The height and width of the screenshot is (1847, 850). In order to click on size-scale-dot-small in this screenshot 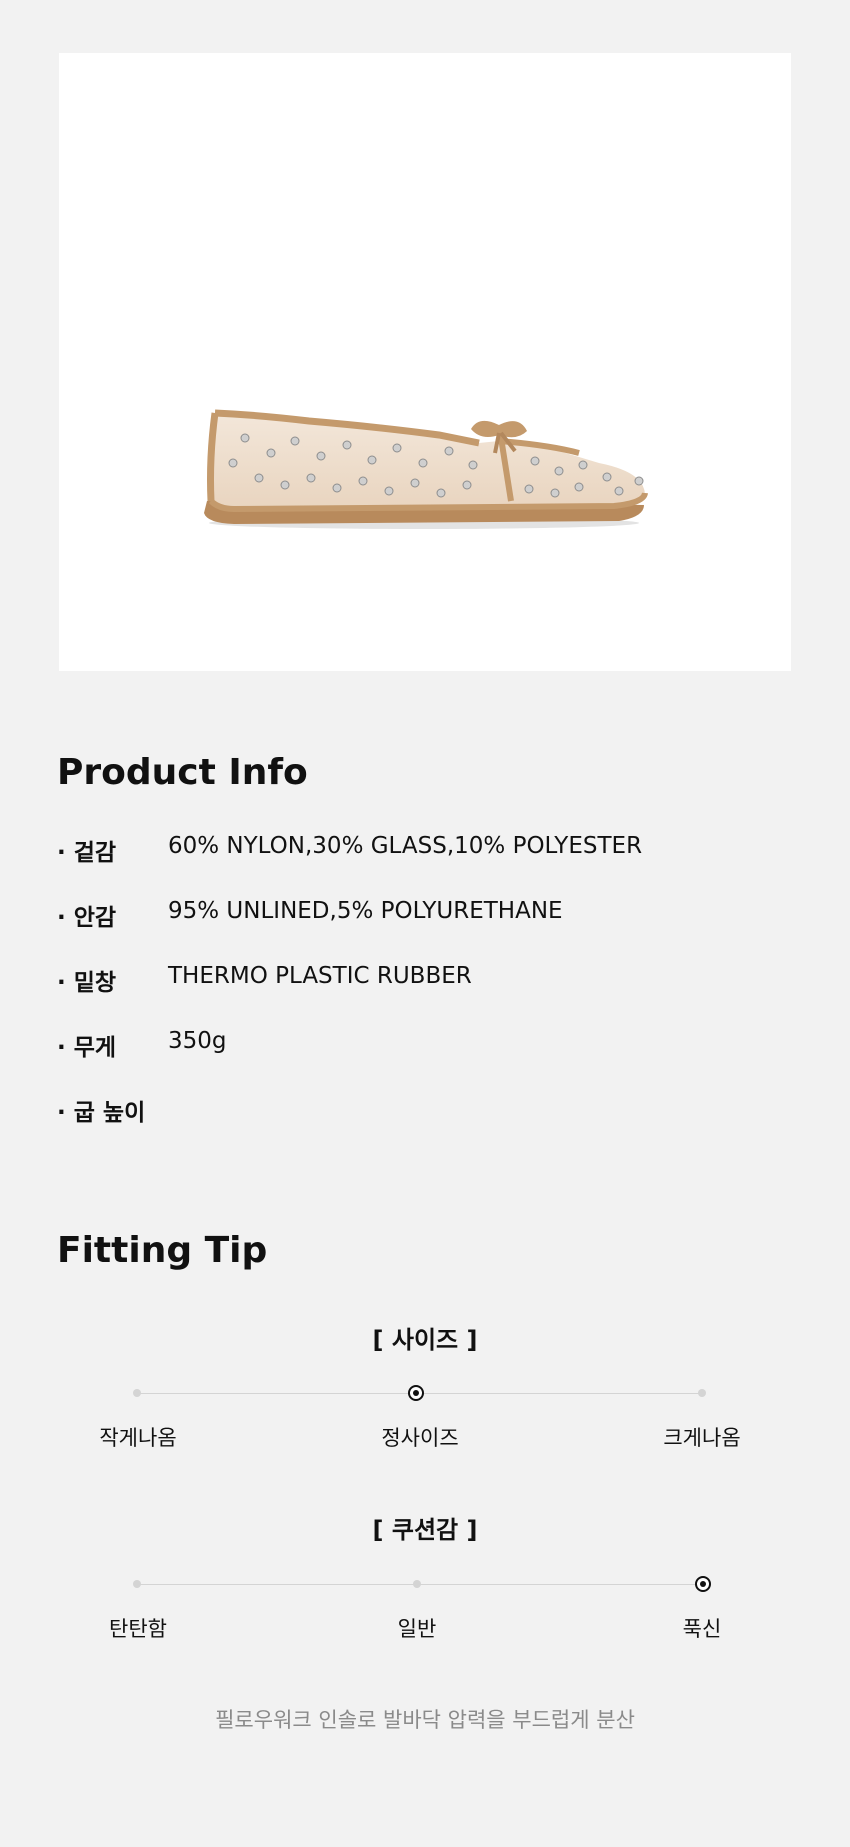, I will do `click(137, 1393)`.